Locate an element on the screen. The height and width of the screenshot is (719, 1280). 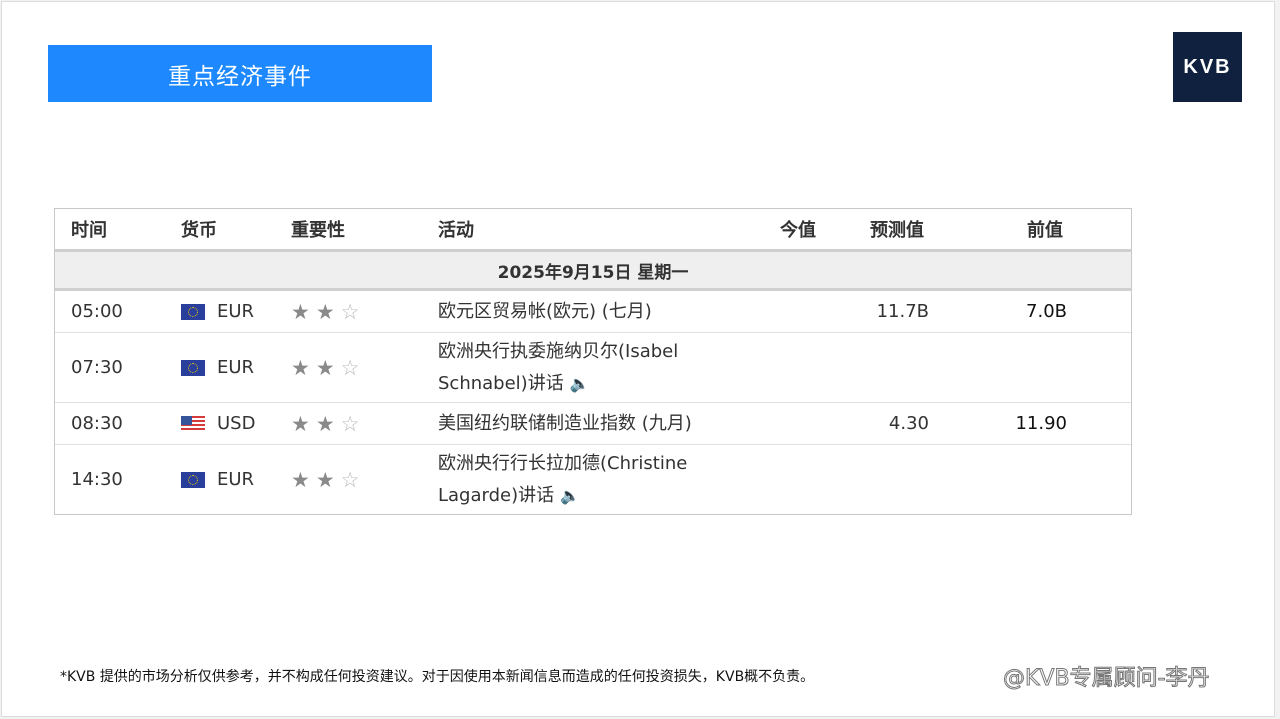
activity-text: 欧洲央行执委施纳贝尔(Isabel Schnabel)讲话 is located at coordinates (558, 367).